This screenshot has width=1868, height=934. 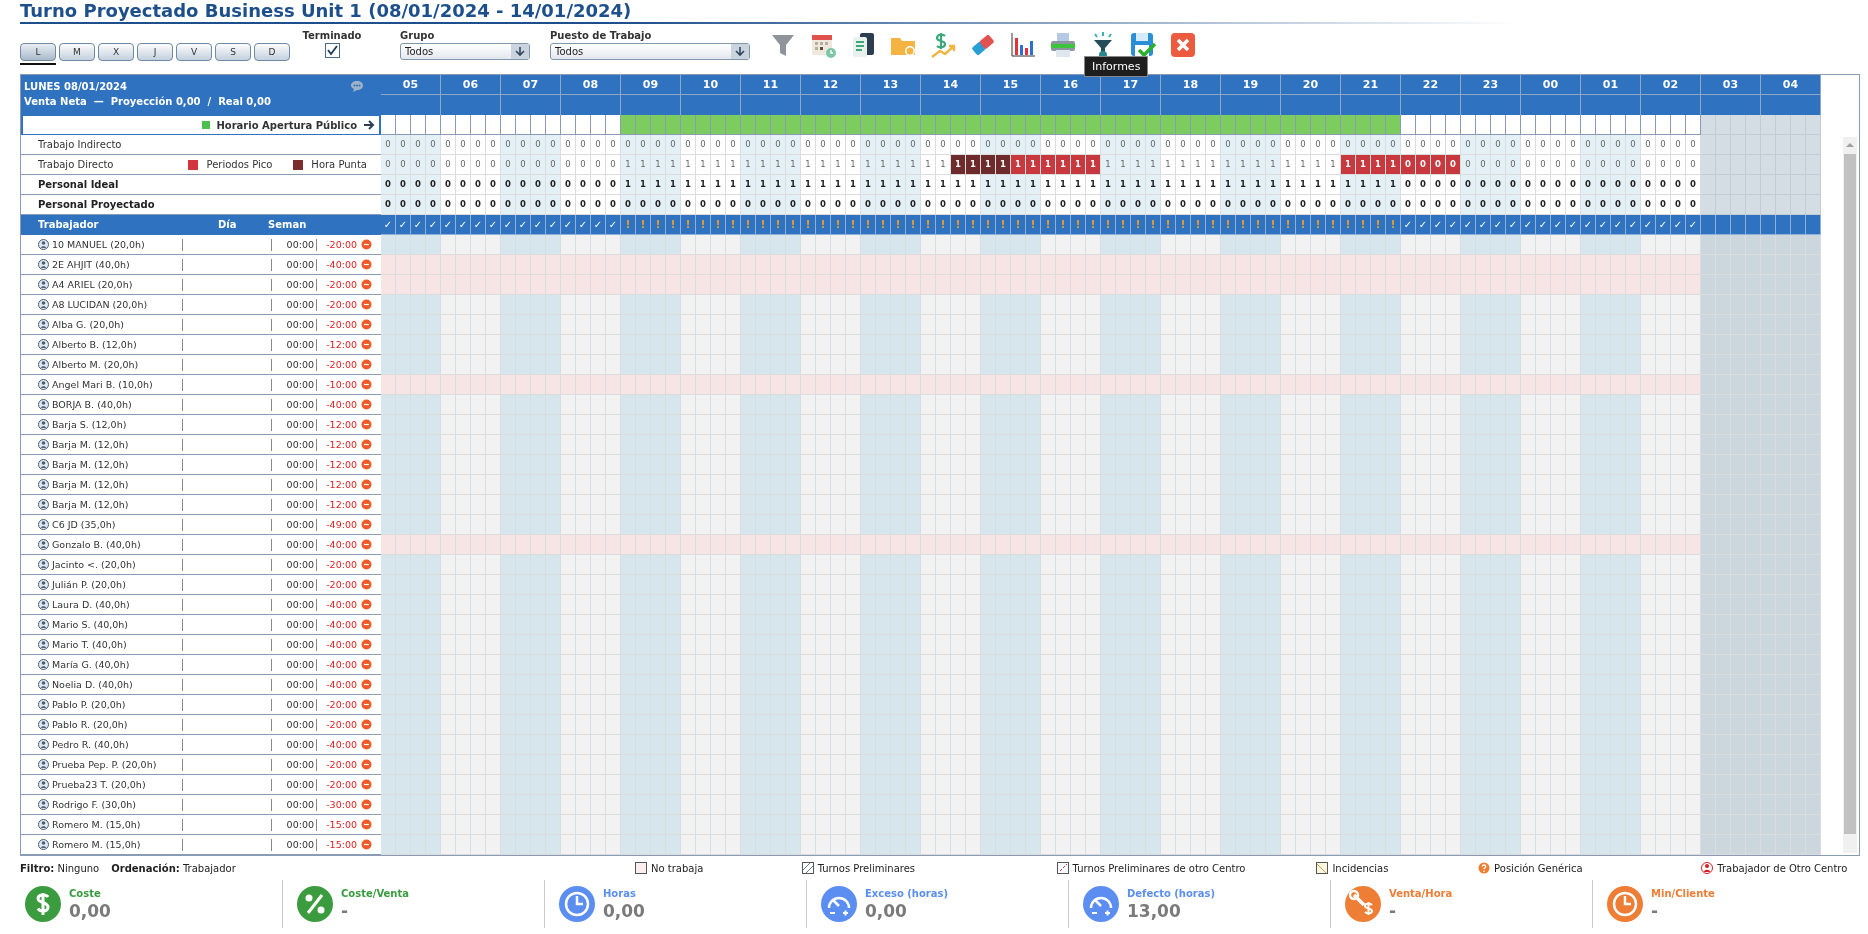 What do you see at coordinates (117, 664) in the screenshot?
I see `worker-name: María G. (40,0h)` at bounding box center [117, 664].